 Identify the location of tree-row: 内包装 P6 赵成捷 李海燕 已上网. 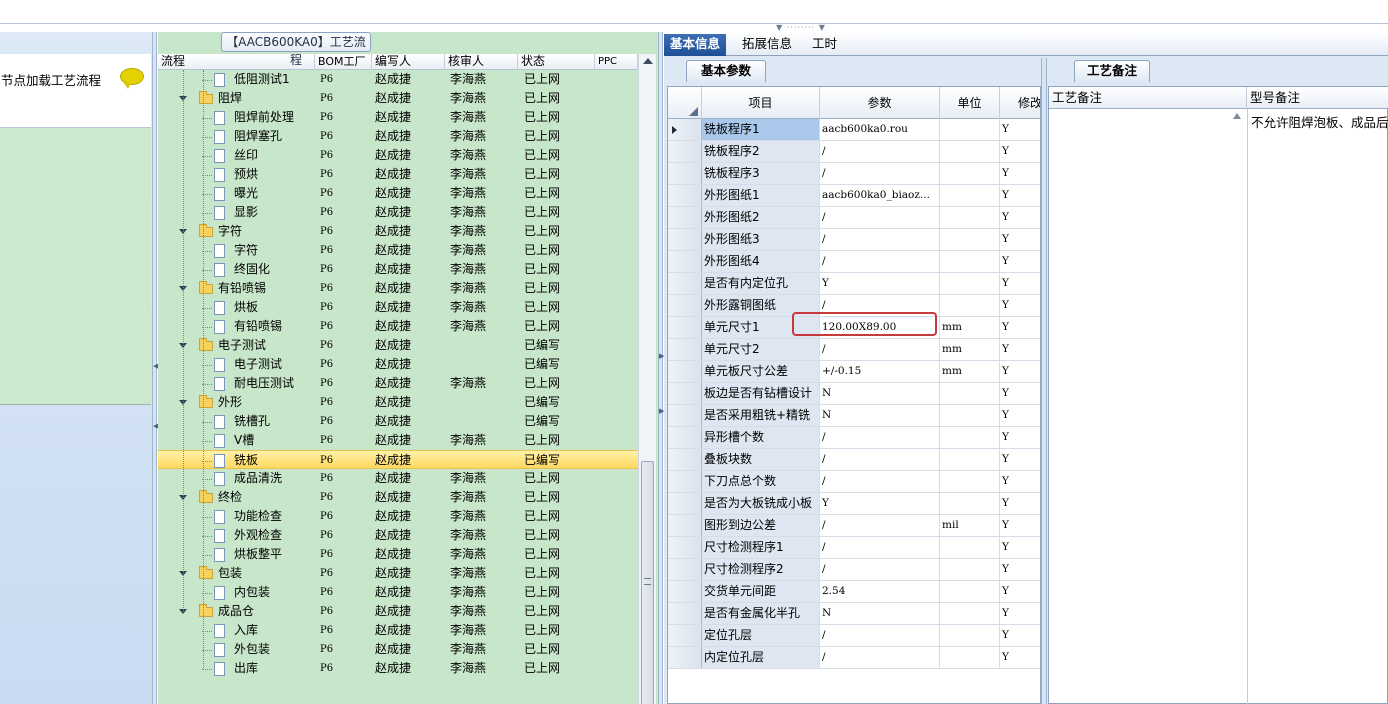
(398, 592).